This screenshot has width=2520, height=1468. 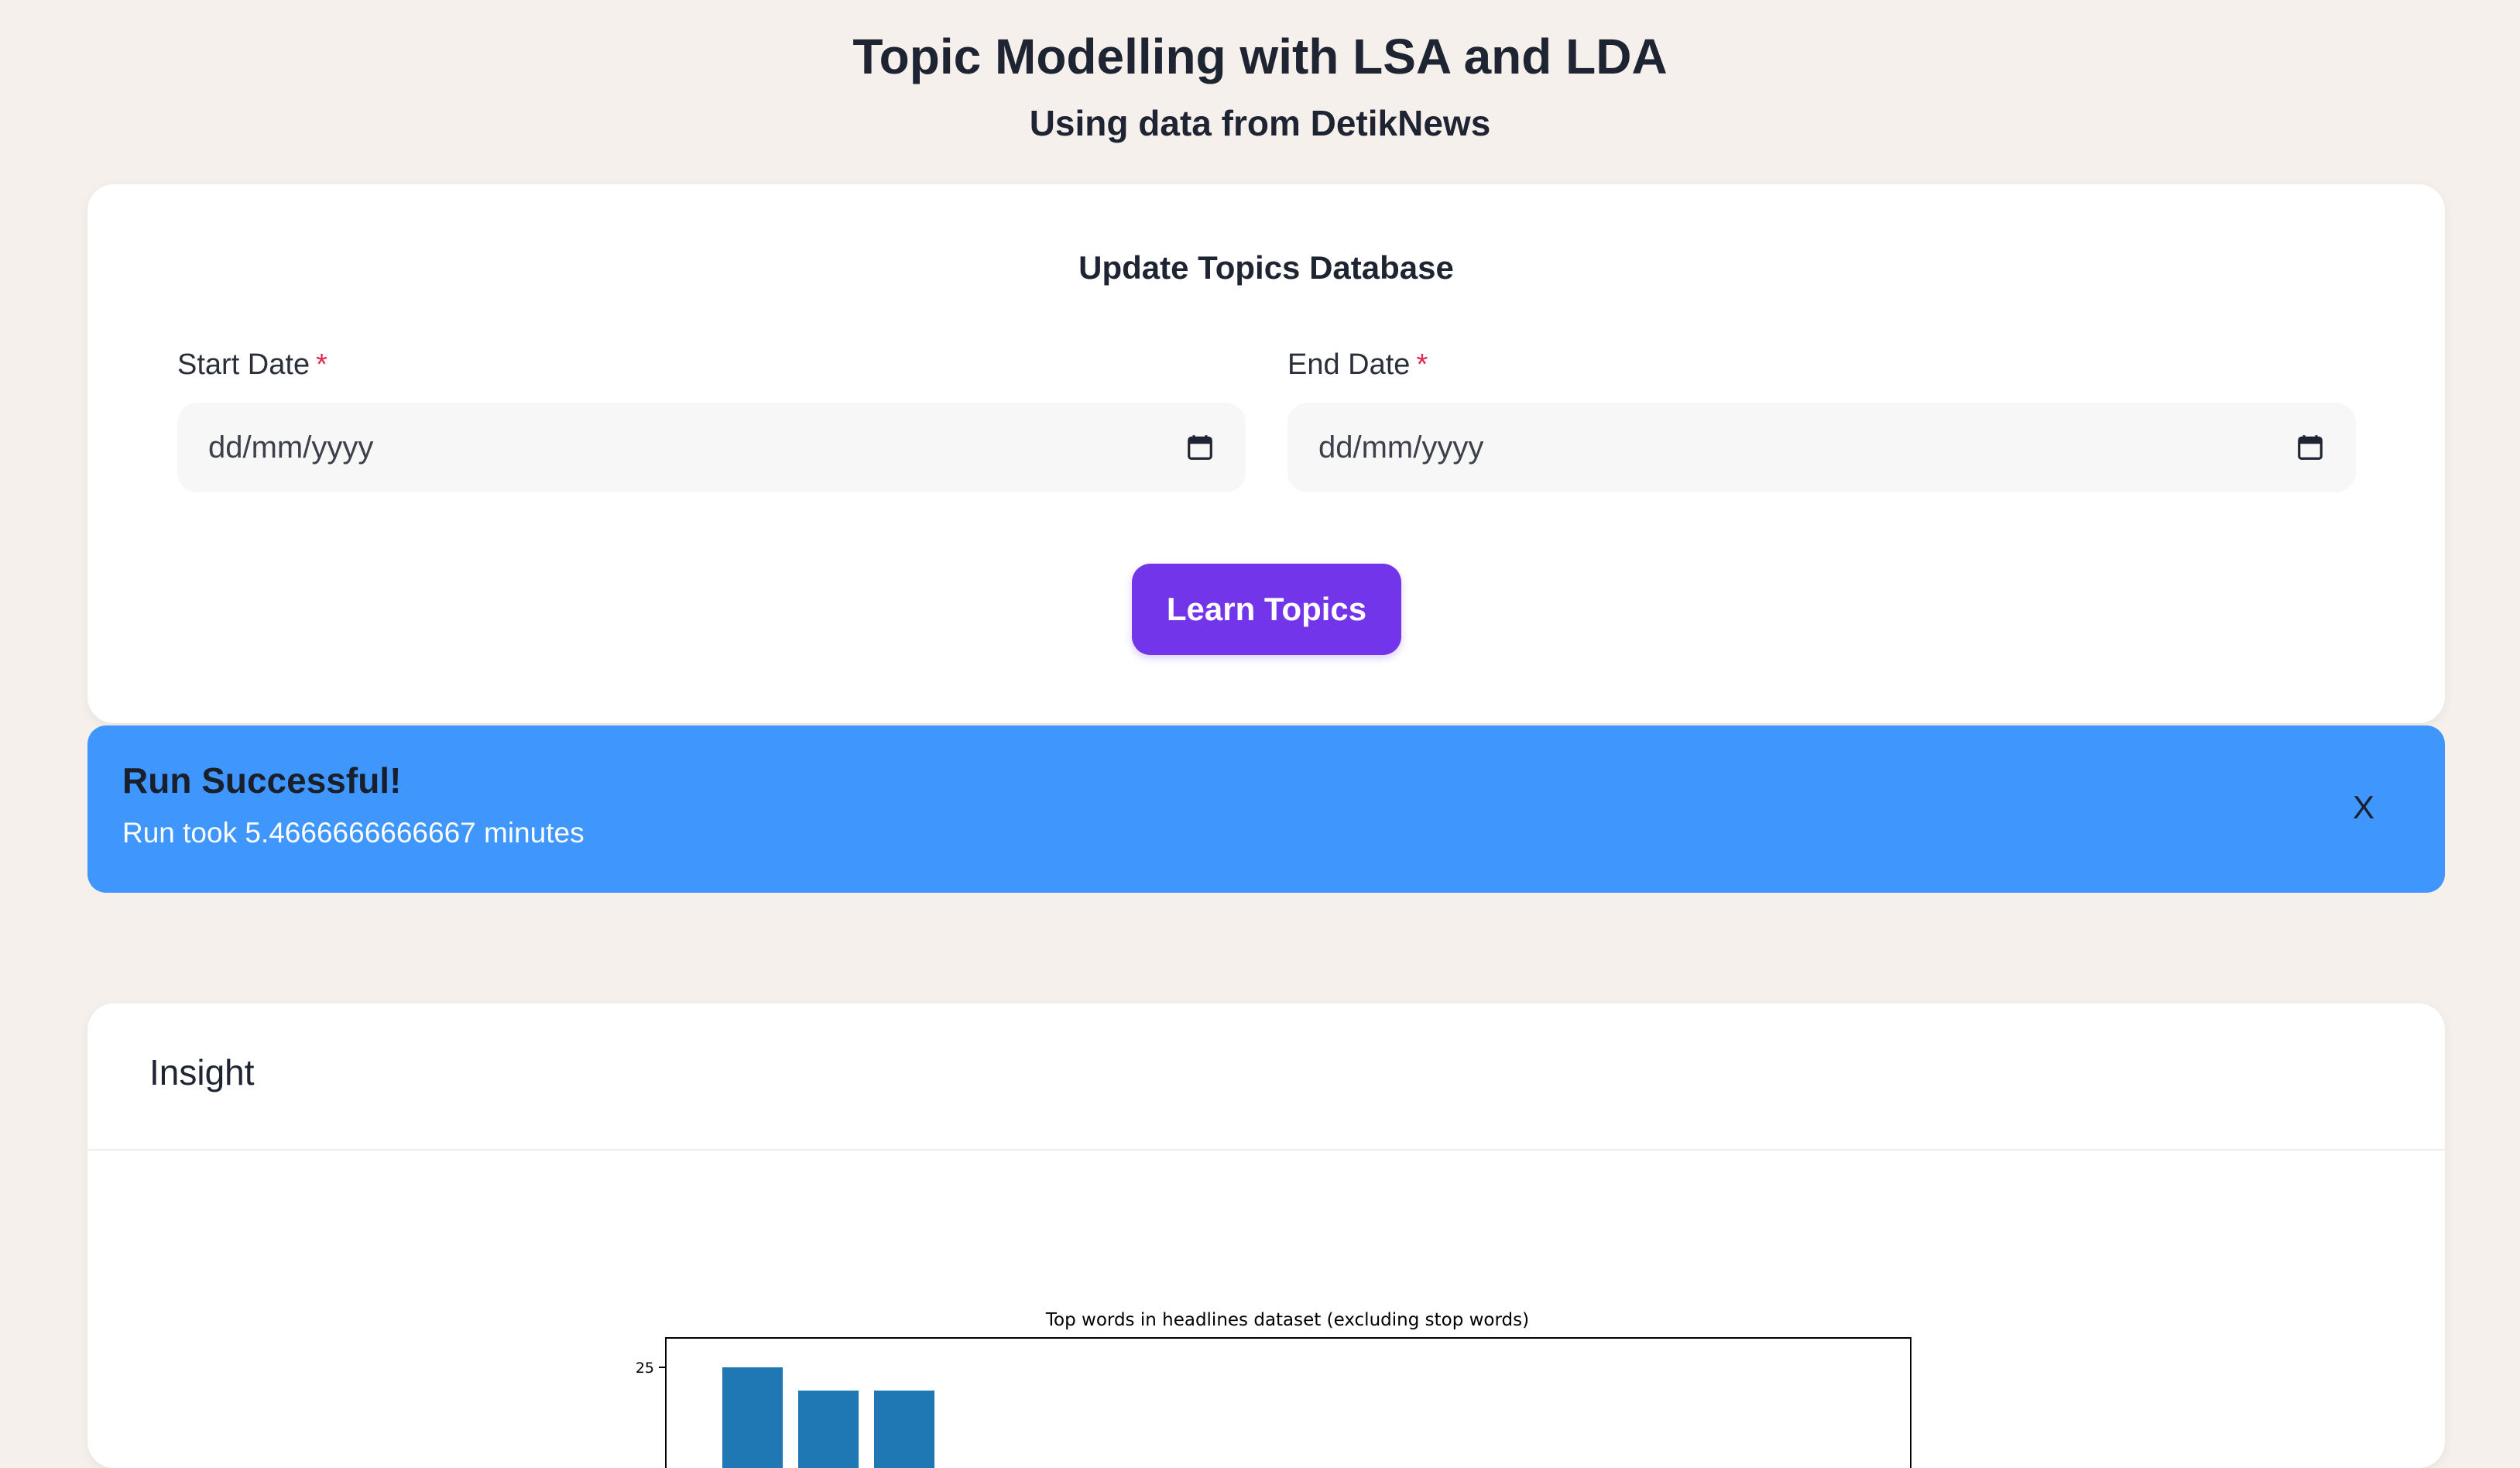 What do you see at coordinates (645, 1368) in the screenshot?
I see `y-tick-label: 25` at bounding box center [645, 1368].